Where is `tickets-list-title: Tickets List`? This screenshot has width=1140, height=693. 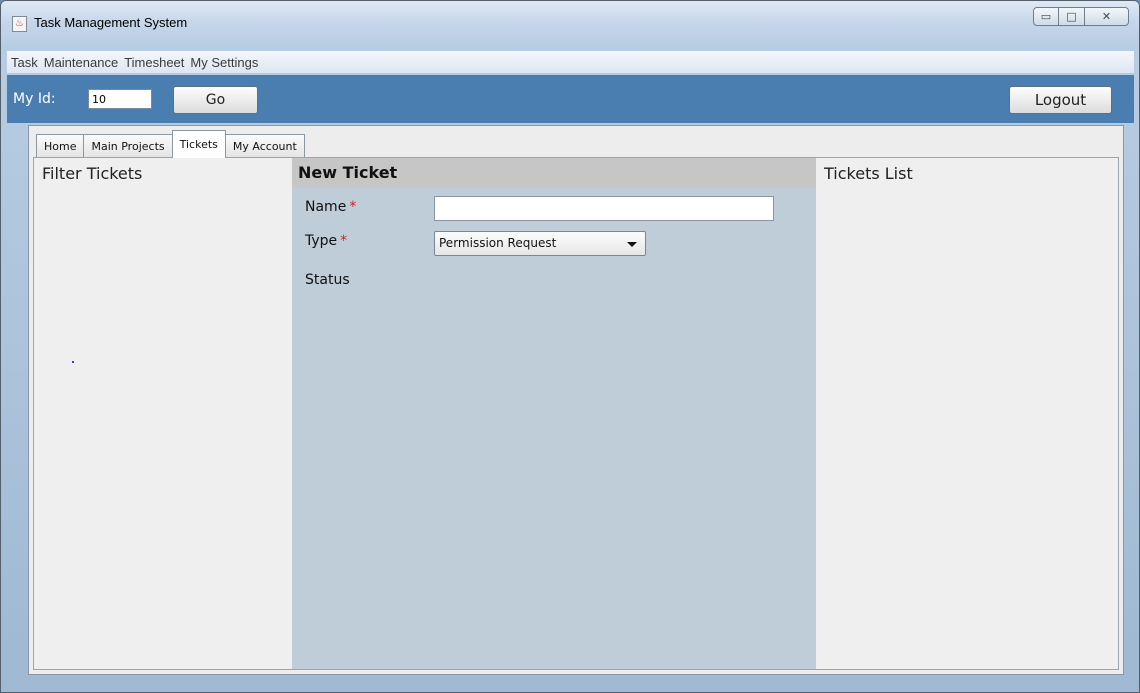 tickets-list-title: Tickets List is located at coordinates (868, 173).